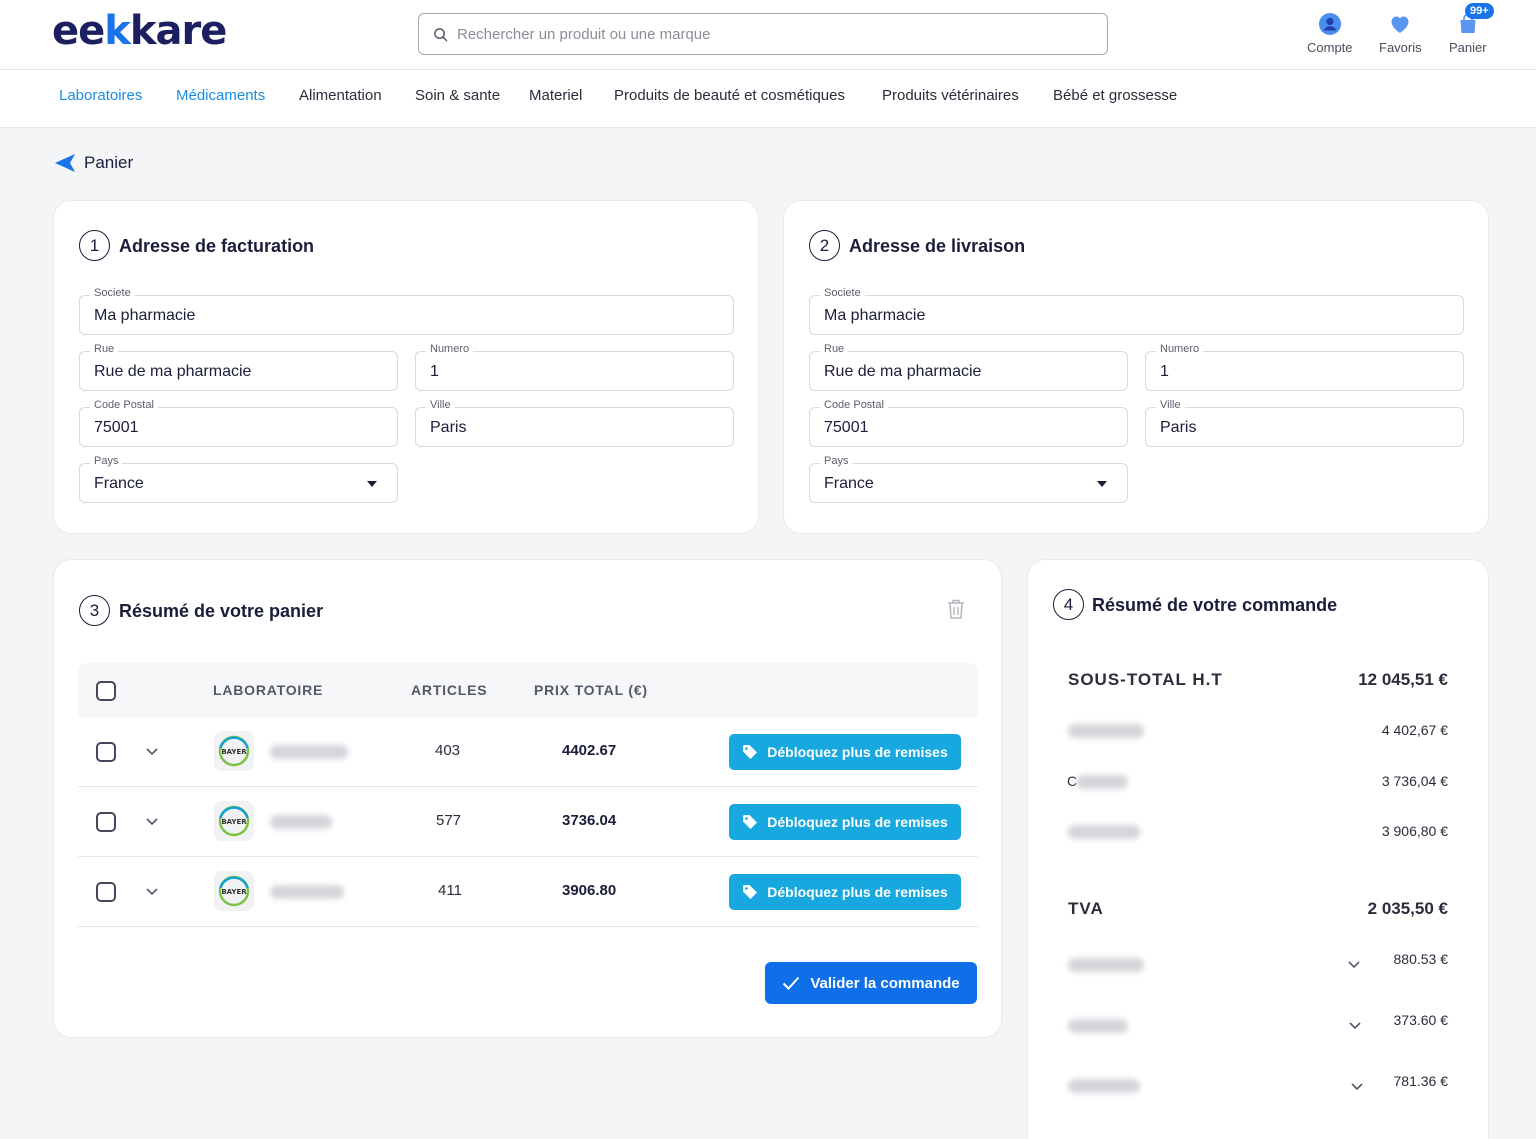  I want to click on articles-count: 411, so click(450, 890).